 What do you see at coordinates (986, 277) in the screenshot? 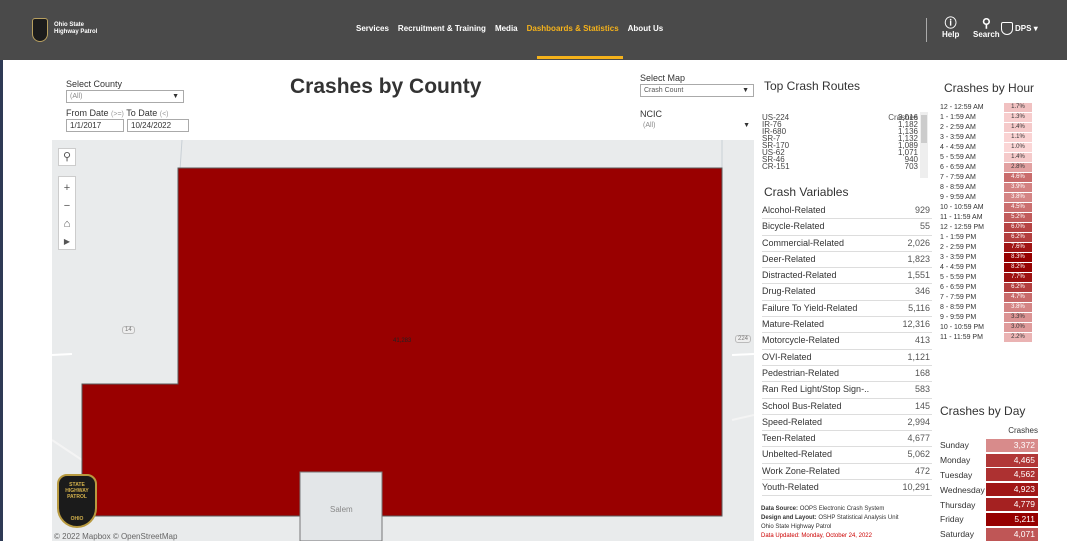
I see `hour-row: 5 - 5:59 PM 7.7%` at bounding box center [986, 277].